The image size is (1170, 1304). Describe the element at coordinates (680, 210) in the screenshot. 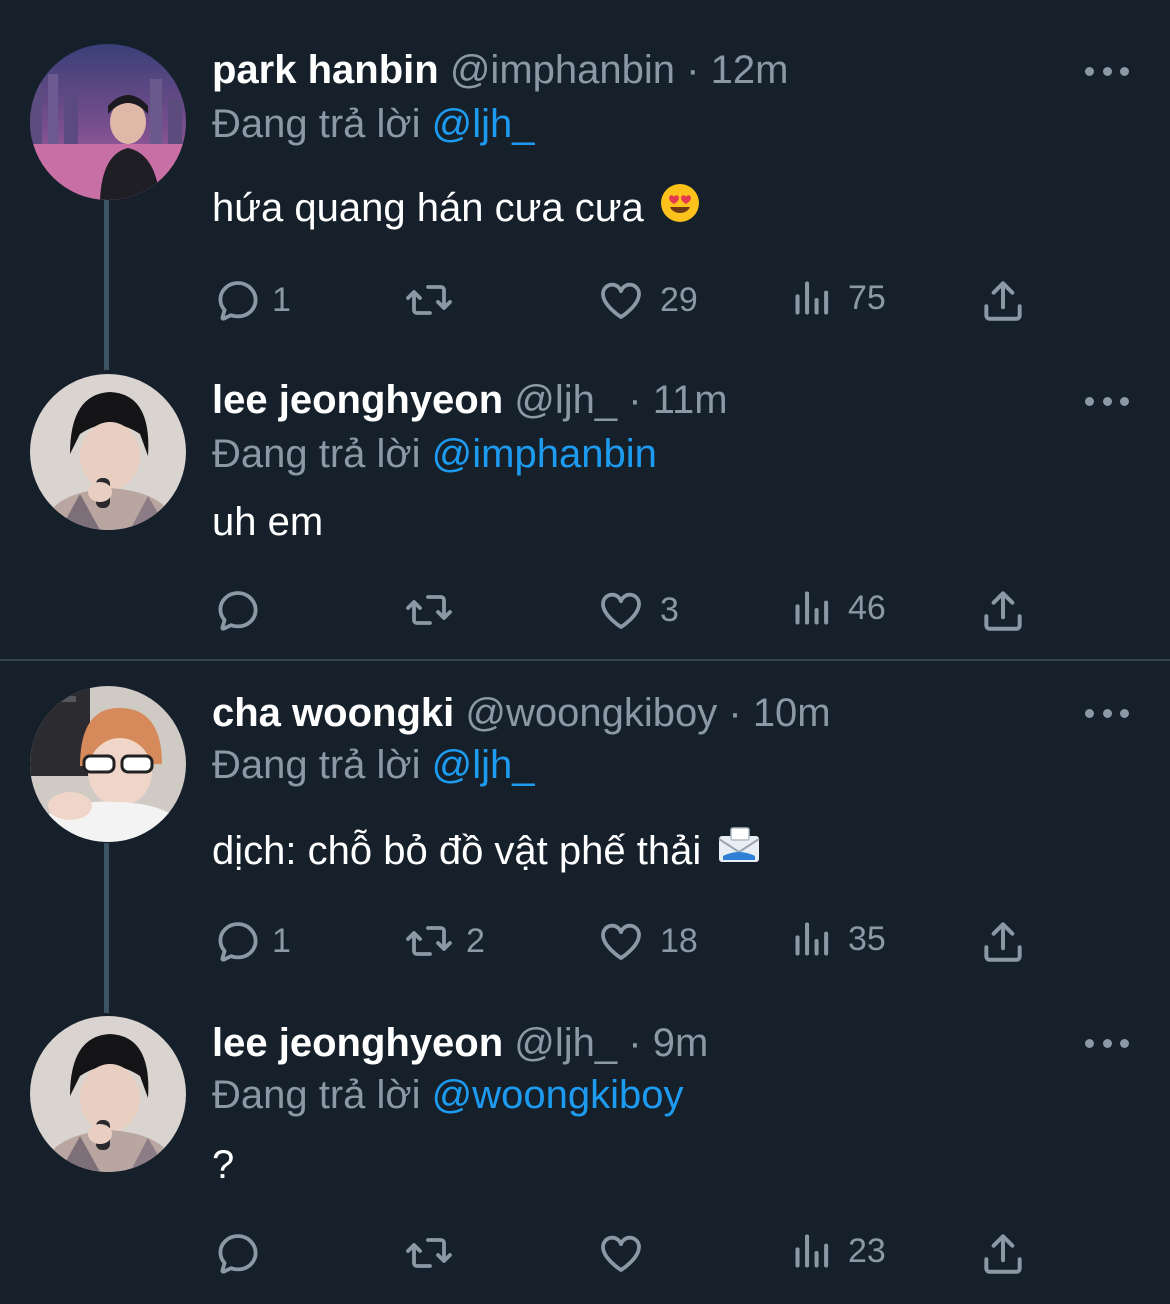

I see `heart-eyes-emoji` at that location.